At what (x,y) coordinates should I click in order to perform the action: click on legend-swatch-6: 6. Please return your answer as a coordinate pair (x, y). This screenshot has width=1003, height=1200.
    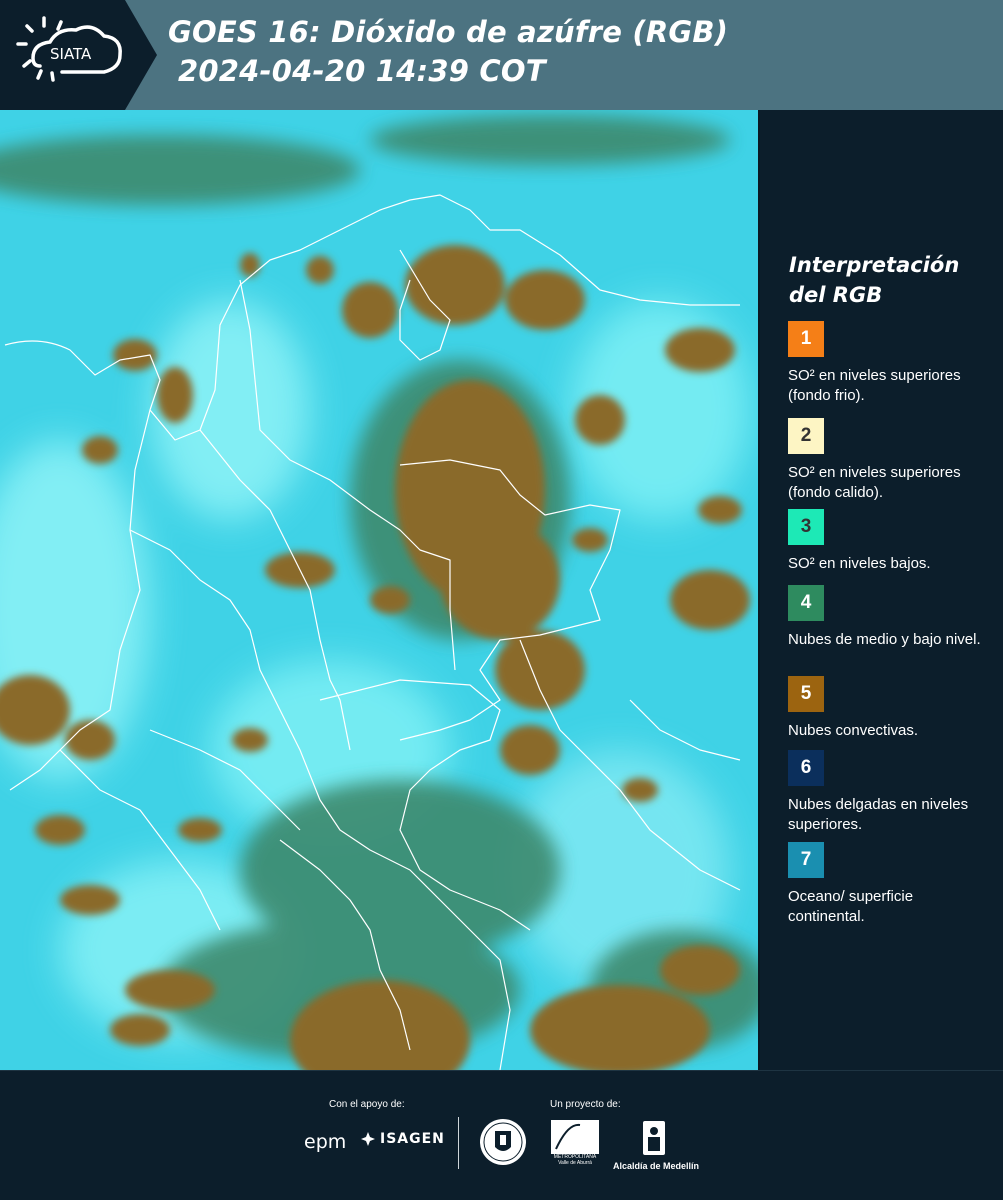
    Looking at the image, I should click on (806, 768).